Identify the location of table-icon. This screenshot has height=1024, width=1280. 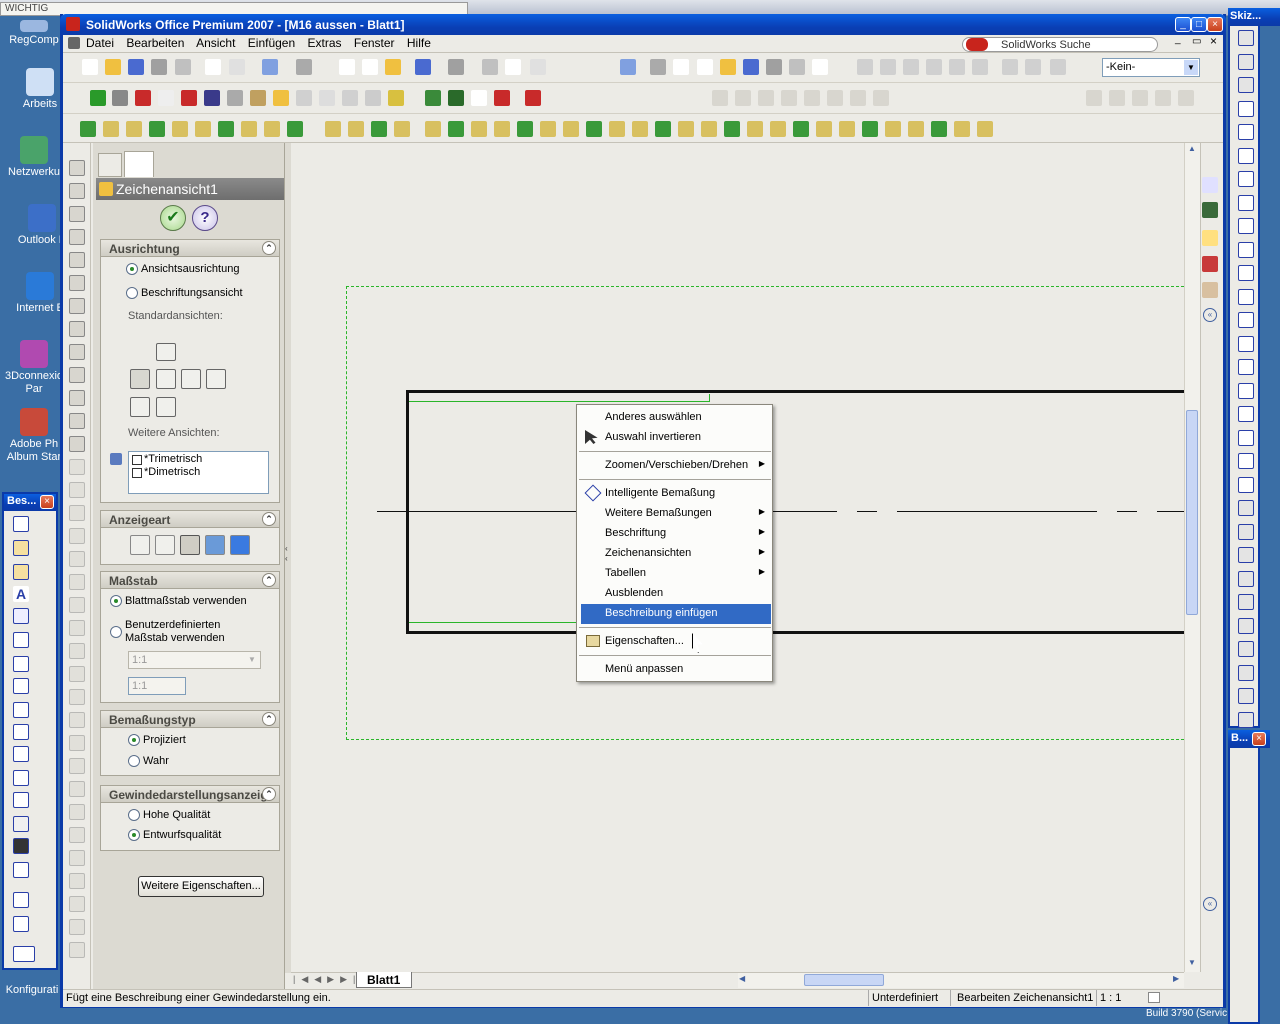
(24, 954).